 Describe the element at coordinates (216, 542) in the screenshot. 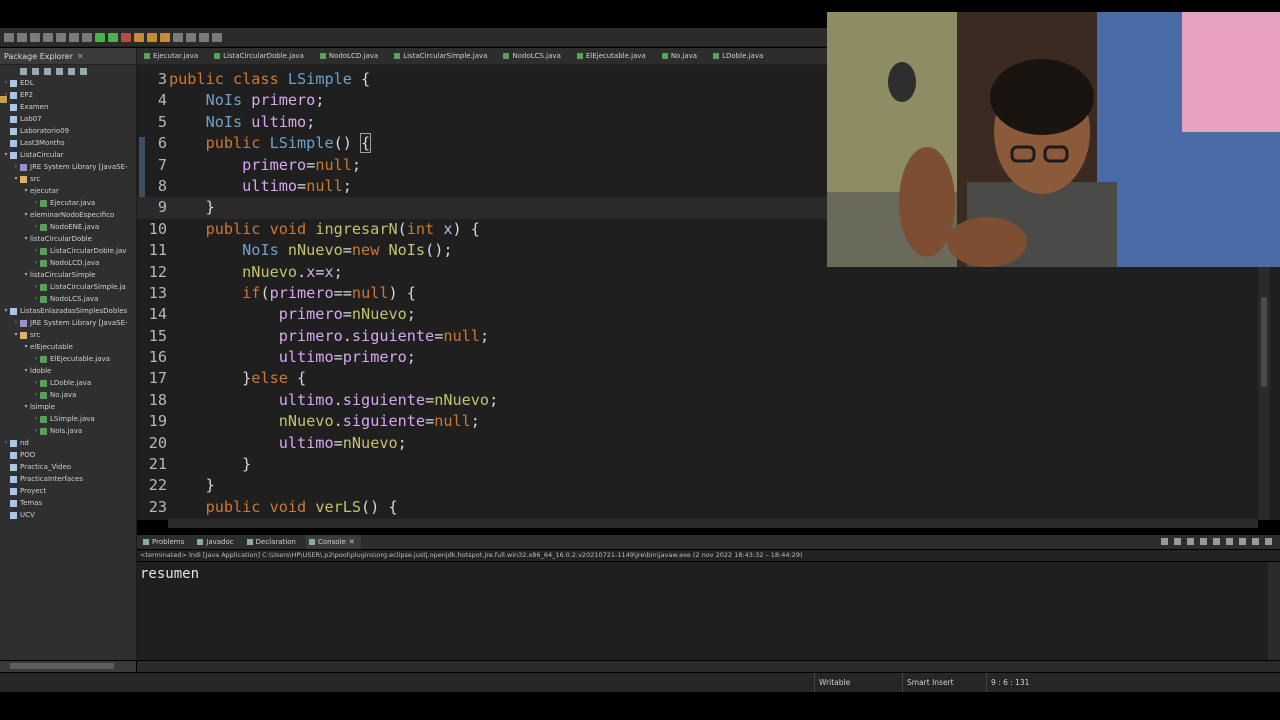

I see `tab-javadoc: Javadoc` at that location.